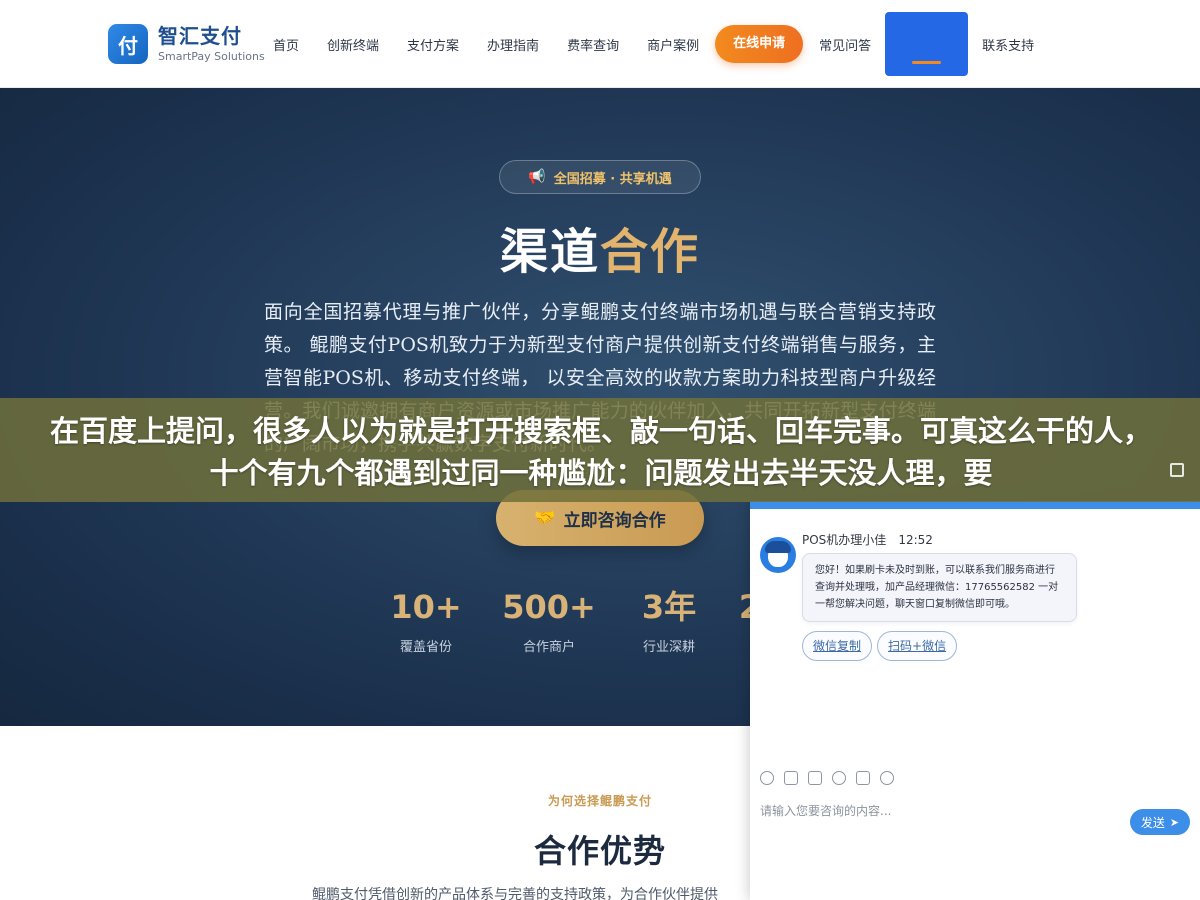  I want to click on stat-merchants: 500+ 合作商户, so click(549, 620).